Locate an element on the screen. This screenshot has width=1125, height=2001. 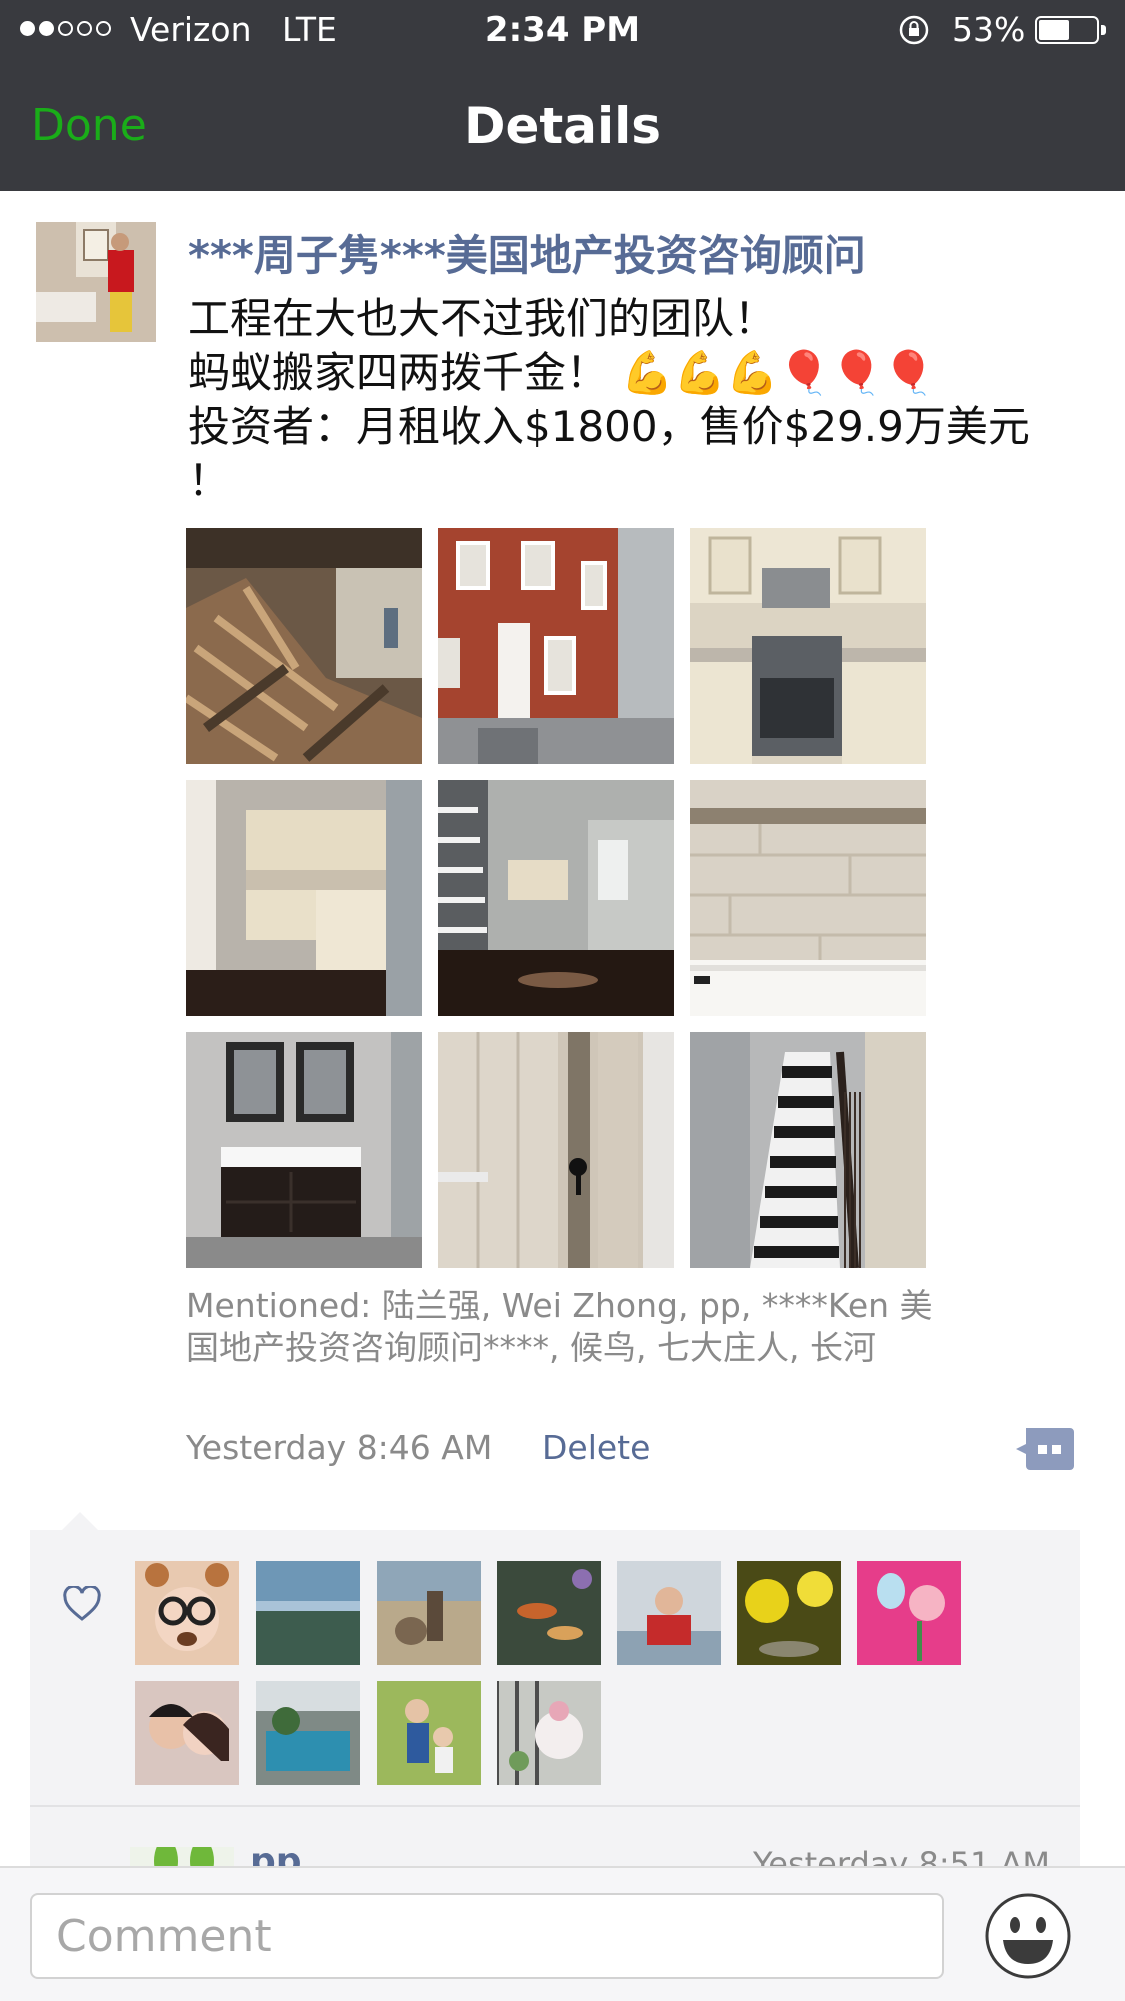
status-bar: Verizon LTE 2:34 PM 53% is located at coordinates (562, 31).